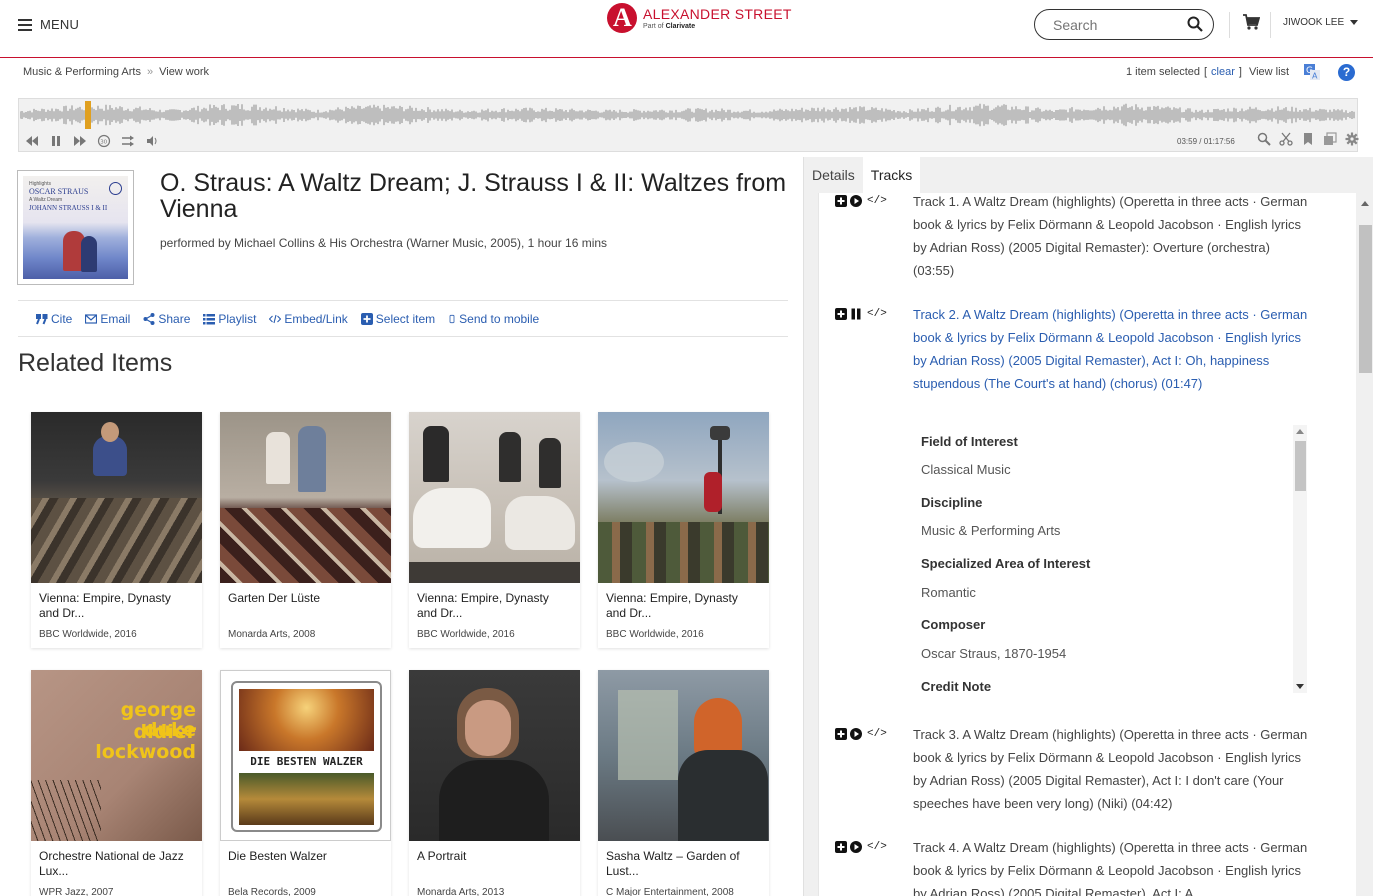 This screenshot has width=1373, height=896. Describe the element at coordinates (1308, 139) in the screenshot. I see `bookmark-icon` at that location.